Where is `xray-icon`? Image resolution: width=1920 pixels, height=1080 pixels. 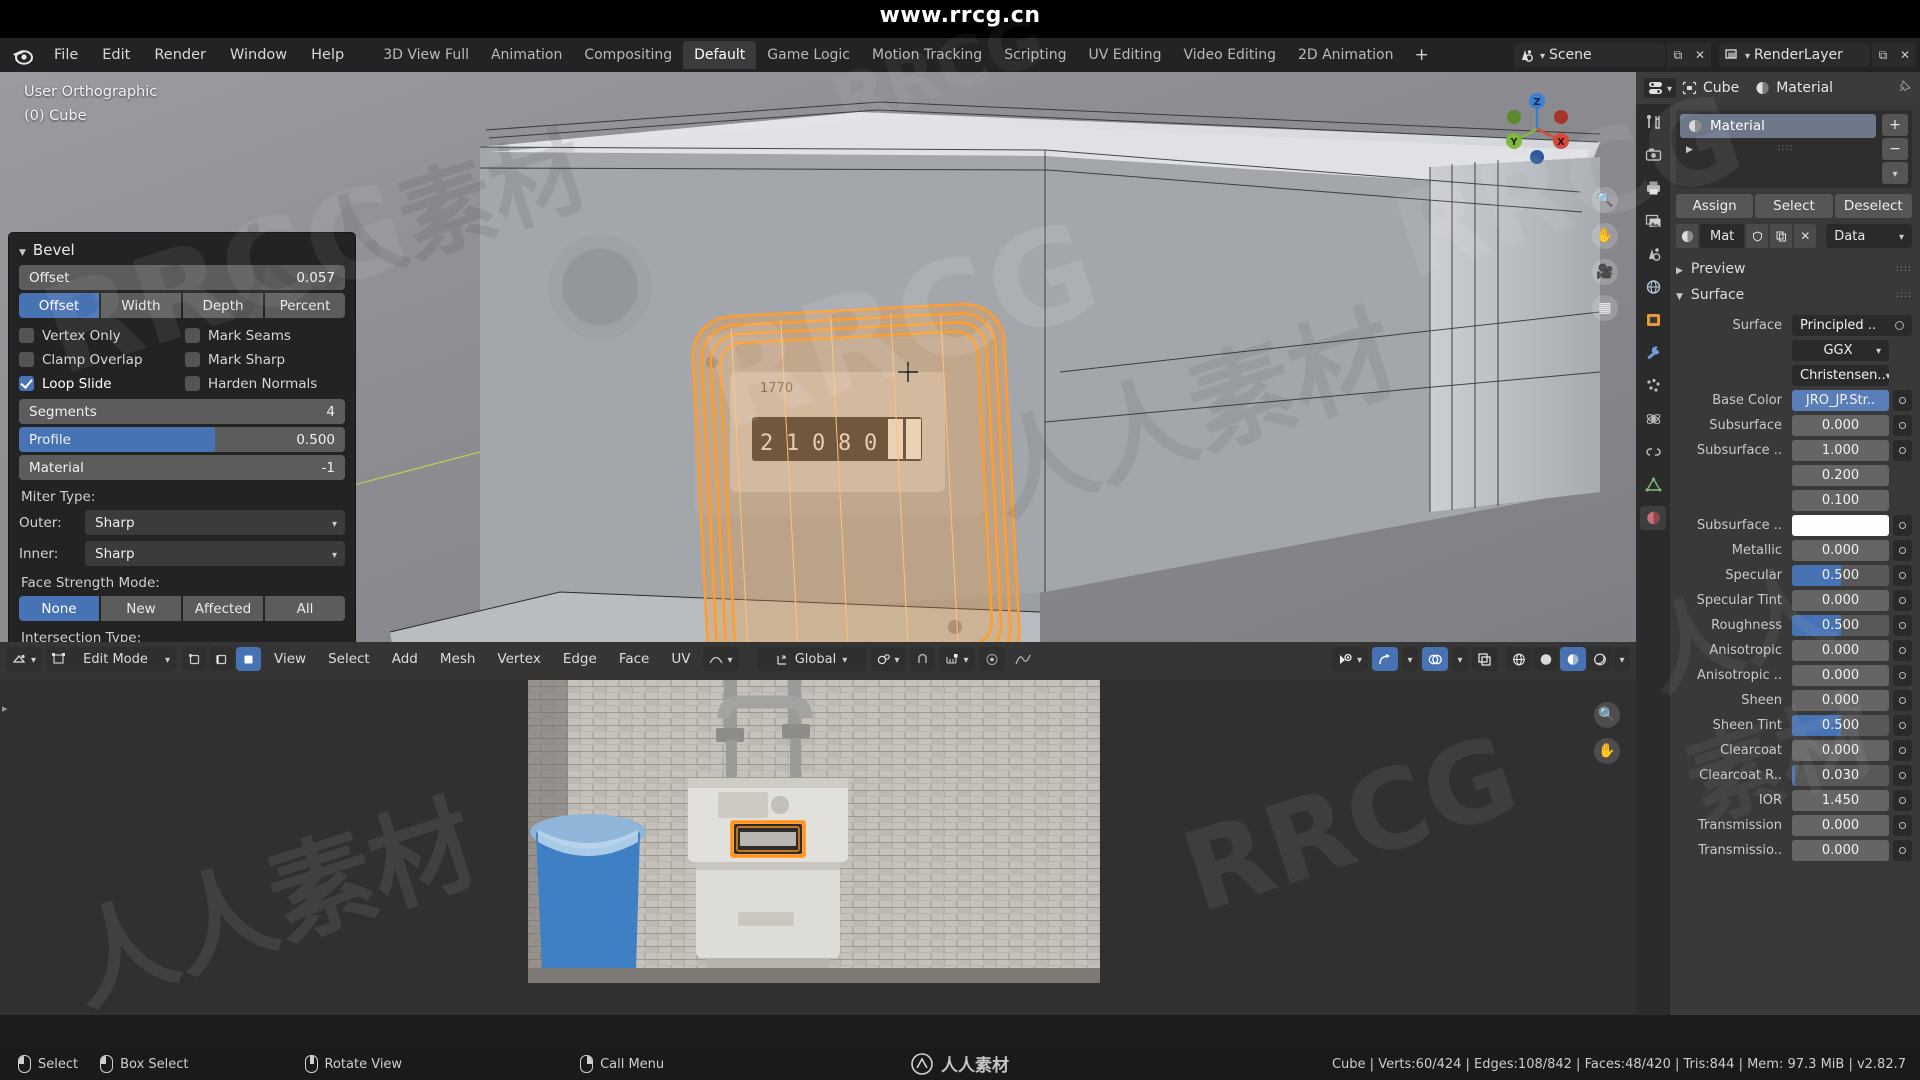 xray-icon is located at coordinates (1485, 659).